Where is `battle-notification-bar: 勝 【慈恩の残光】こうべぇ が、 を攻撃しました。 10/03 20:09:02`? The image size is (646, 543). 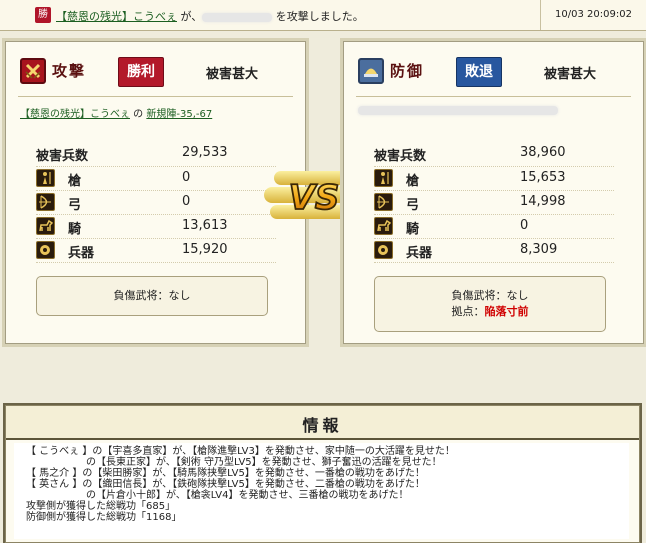 battle-notification-bar: 勝 【慈恩の残光】こうべぇ が、 を攻撃しました。 10/03 20:09:02 is located at coordinates (323, 15).